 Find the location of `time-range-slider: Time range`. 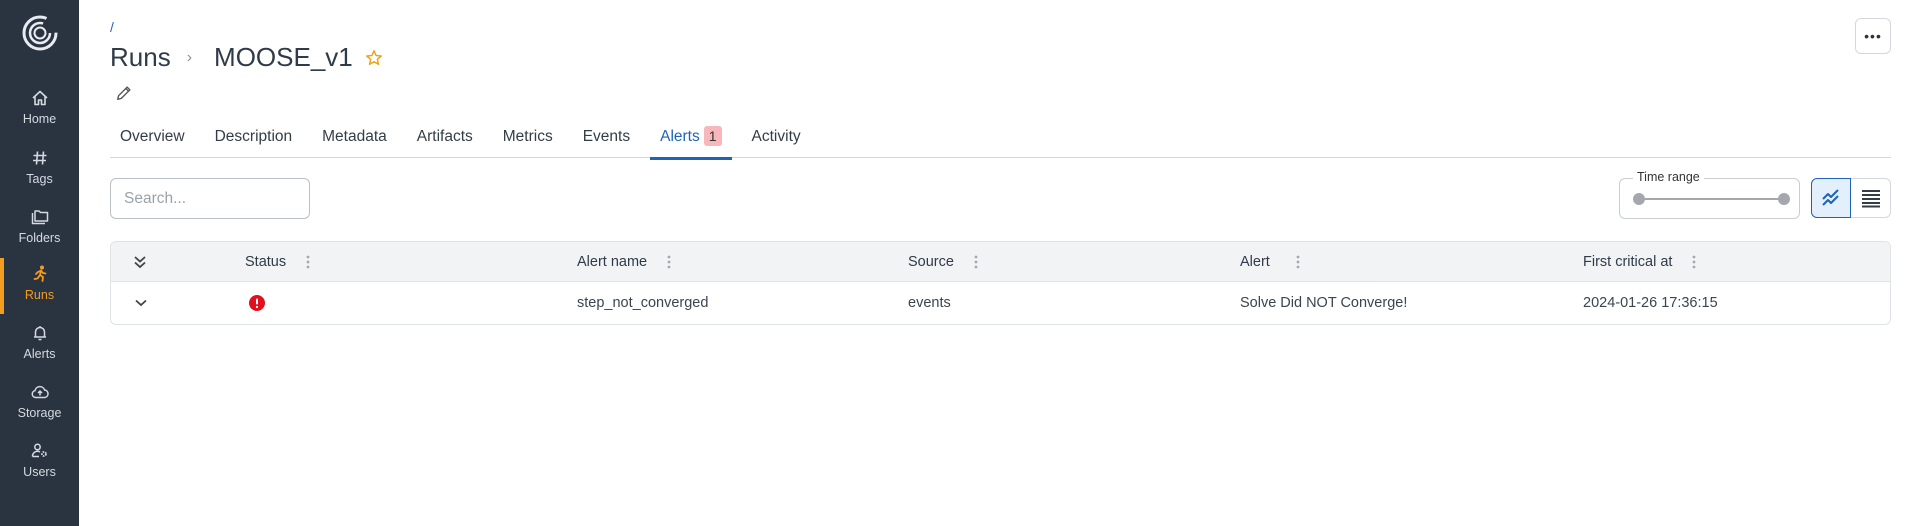

time-range-slider: Time range is located at coordinates (1709, 194).